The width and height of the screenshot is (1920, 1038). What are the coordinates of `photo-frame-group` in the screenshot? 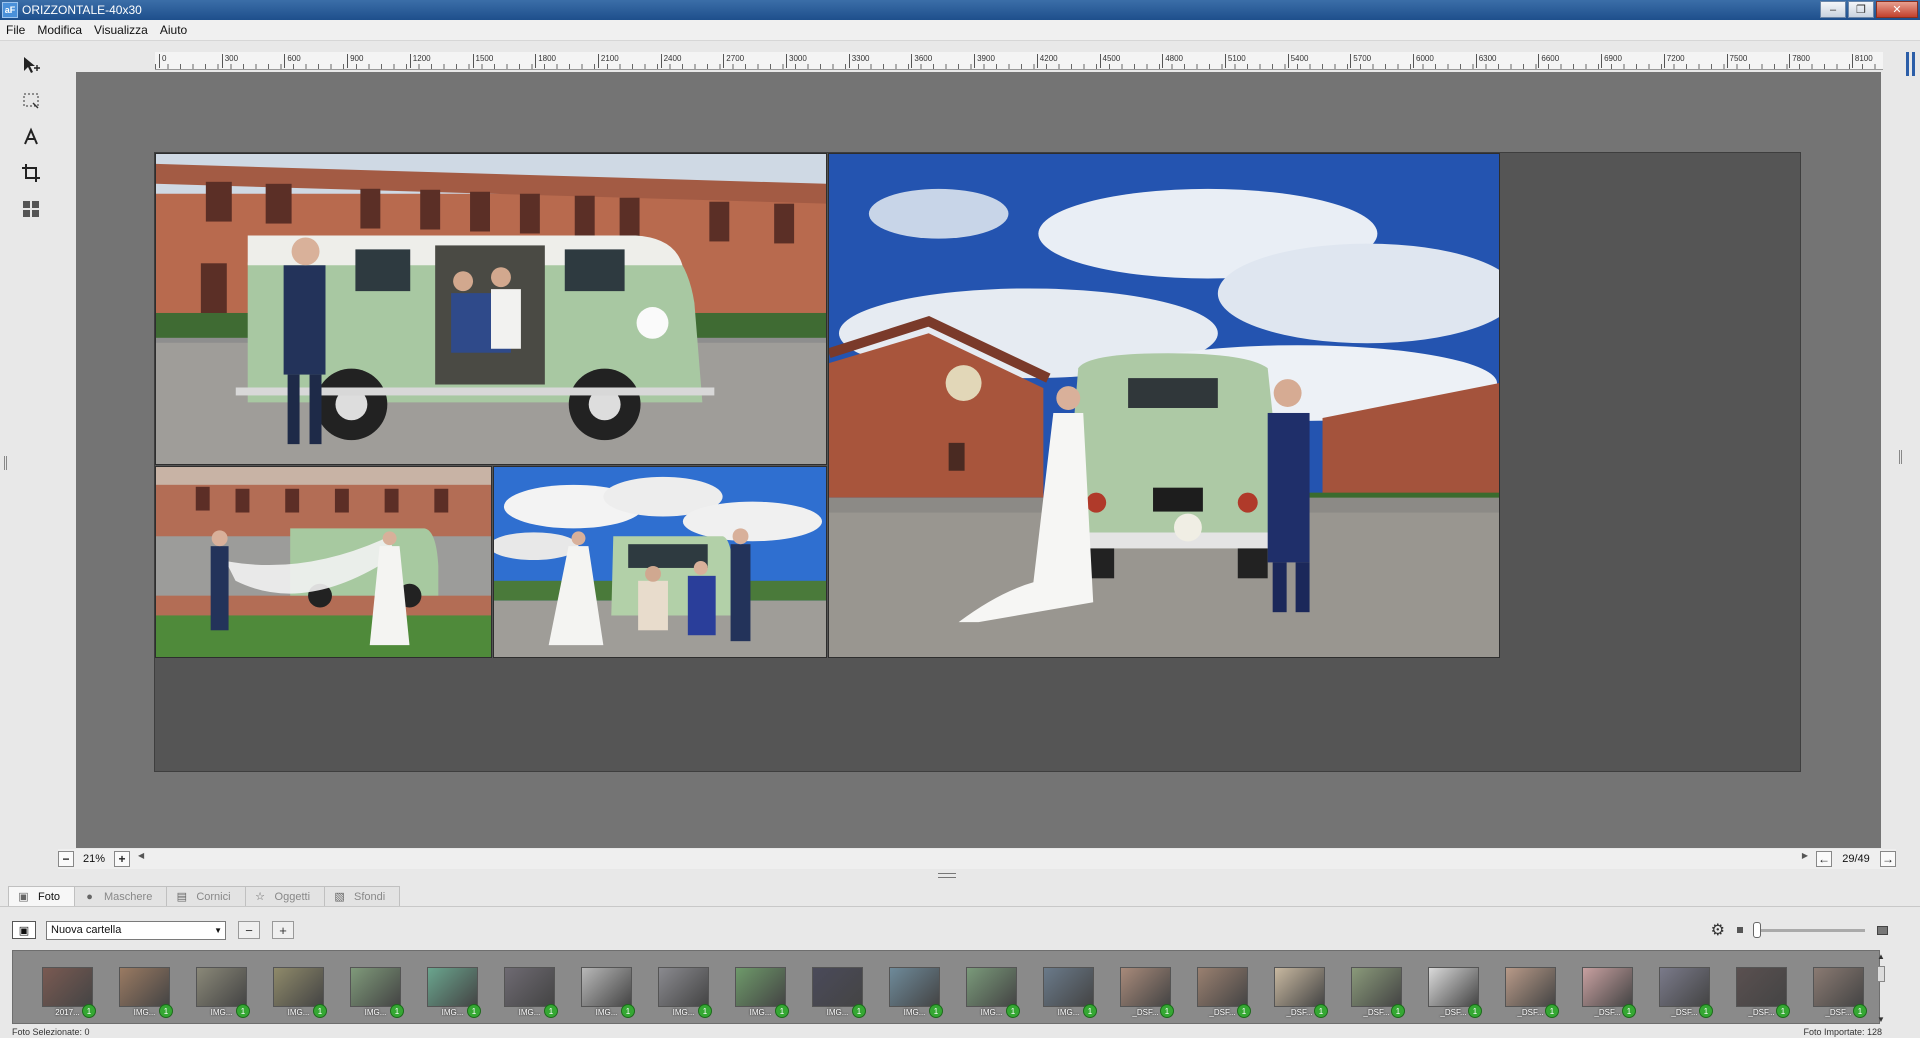 It's located at (660, 562).